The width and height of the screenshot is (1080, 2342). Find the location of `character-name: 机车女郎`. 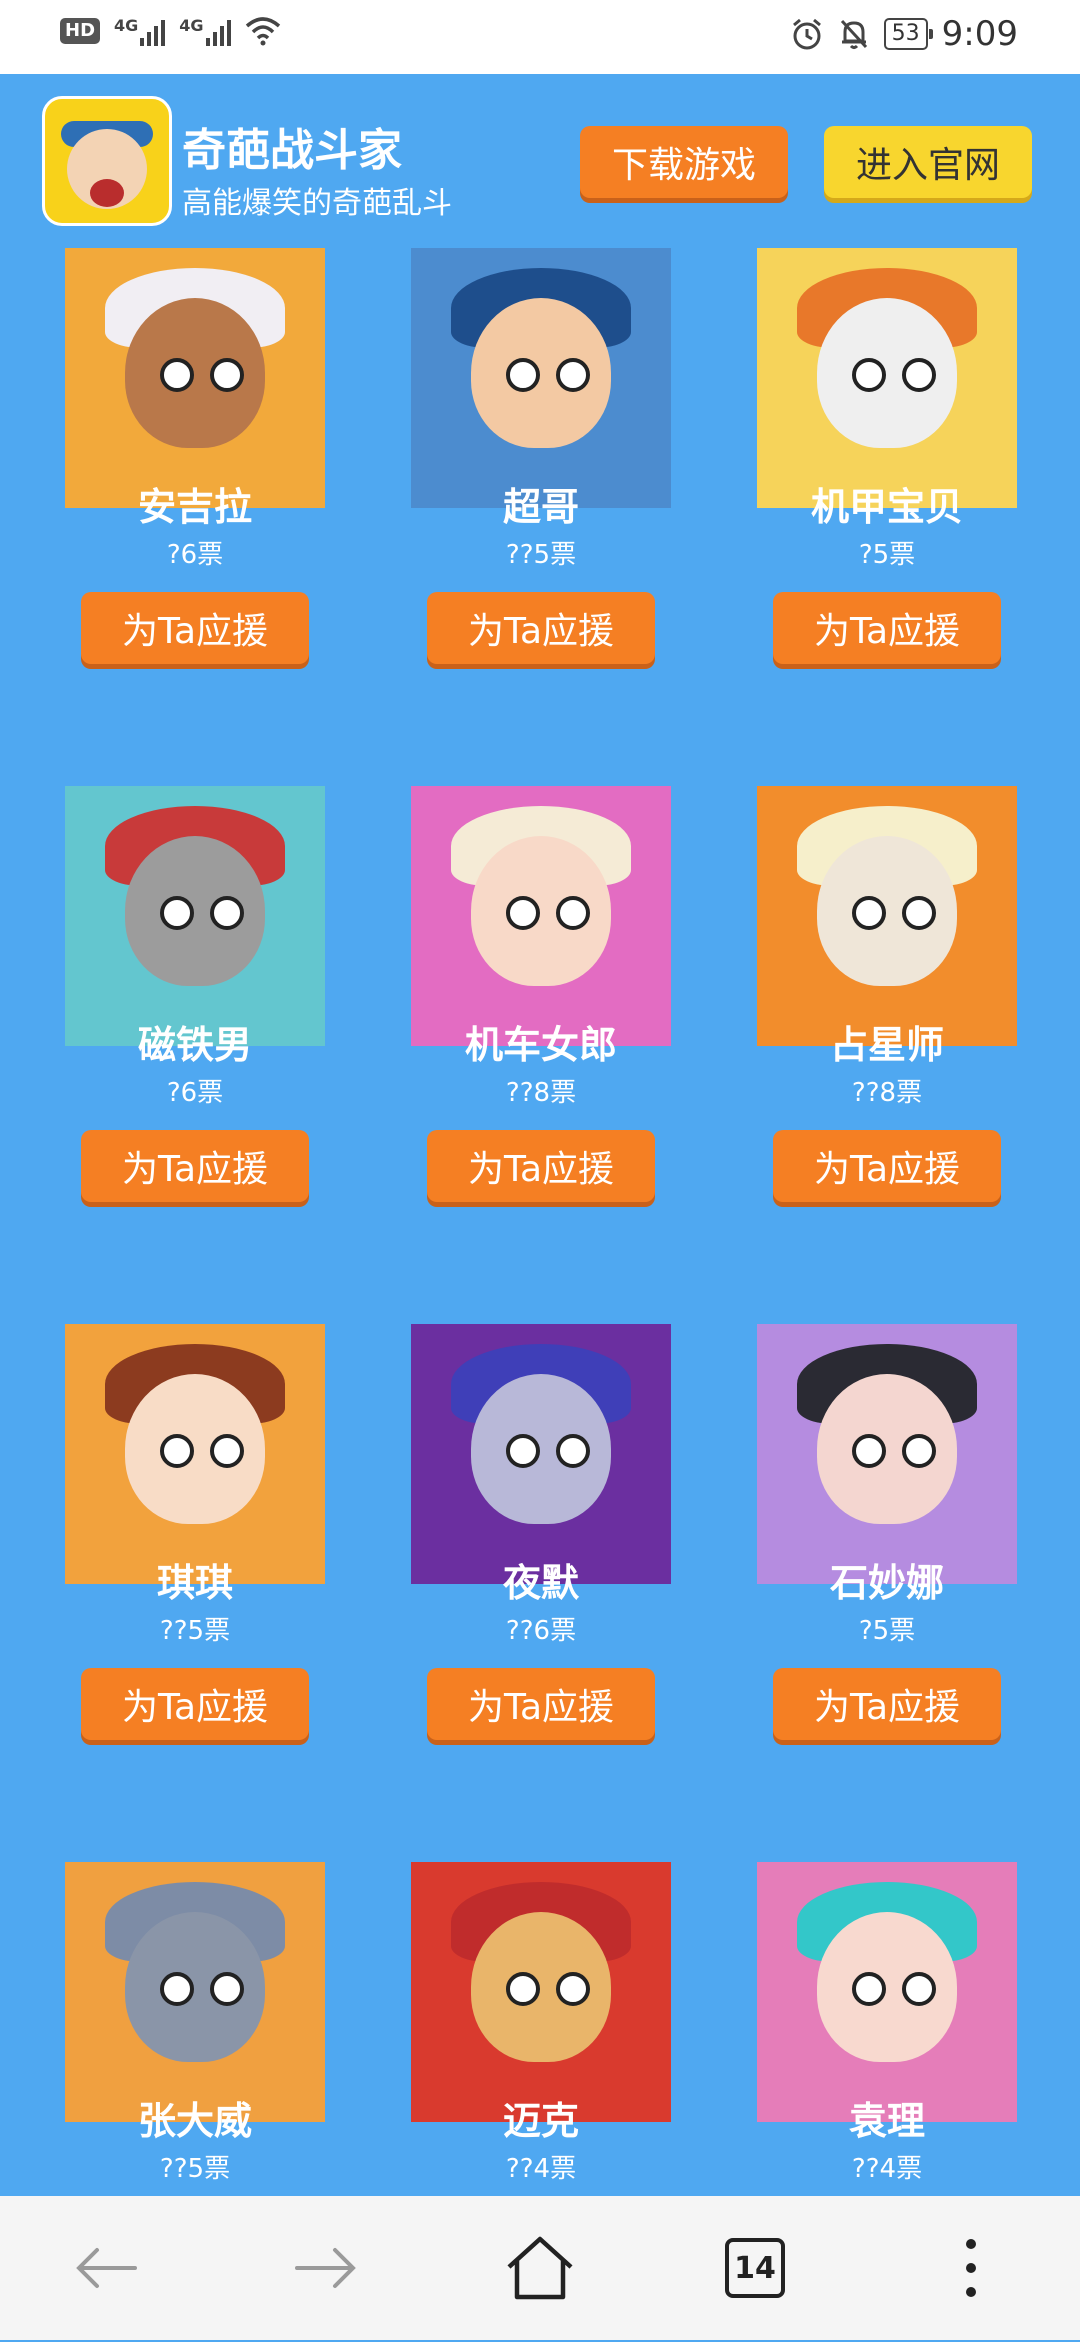

character-name: 机车女郎 is located at coordinates (540, 1045).